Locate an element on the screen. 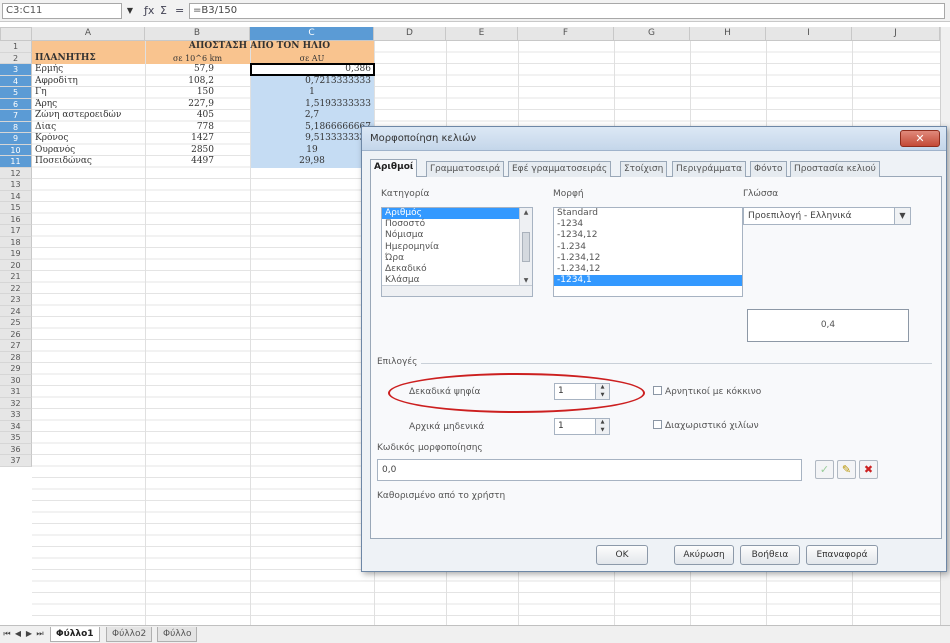 This screenshot has height=643, width=950. row-header: 13 is located at coordinates (16, 185).